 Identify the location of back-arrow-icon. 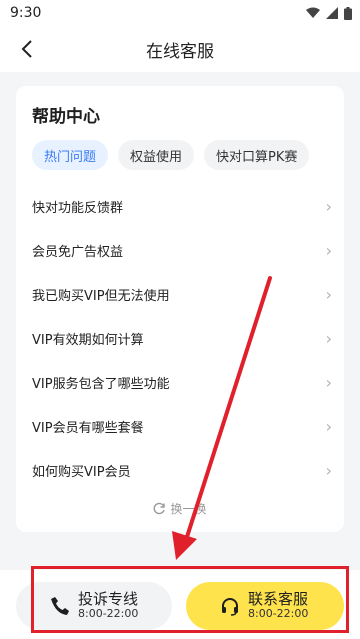
(26, 49).